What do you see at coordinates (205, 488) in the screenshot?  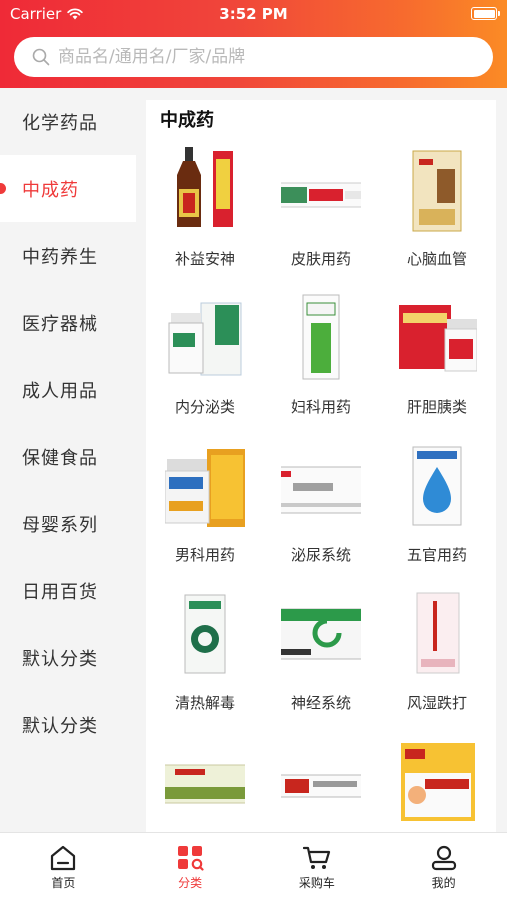 I see `mens-health-image` at bounding box center [205, 488].